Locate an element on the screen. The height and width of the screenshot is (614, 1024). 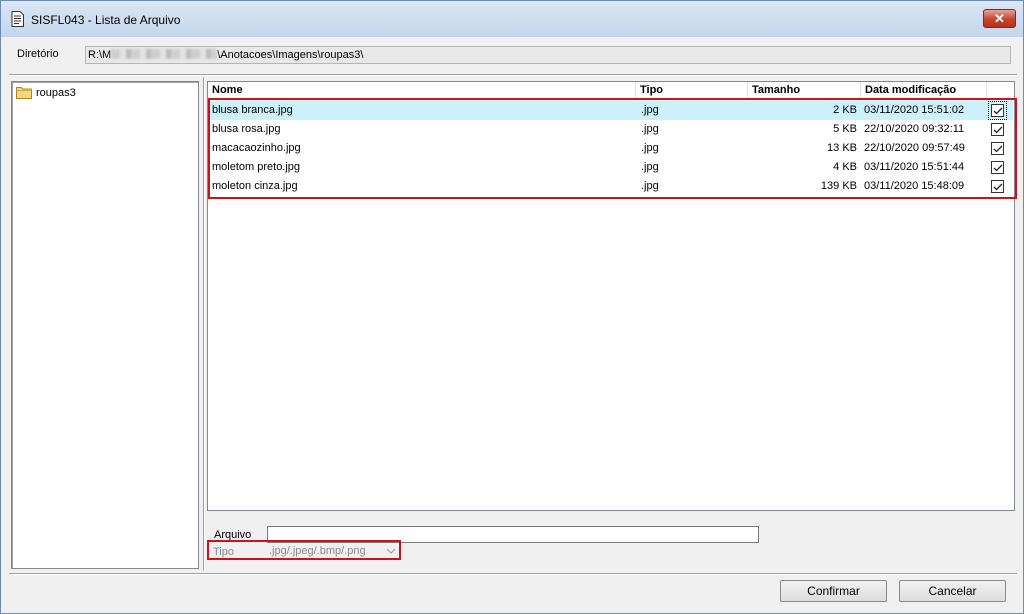
window-title: SISFL043 - Lista de Arquivo is located at coordinates (106, 20).